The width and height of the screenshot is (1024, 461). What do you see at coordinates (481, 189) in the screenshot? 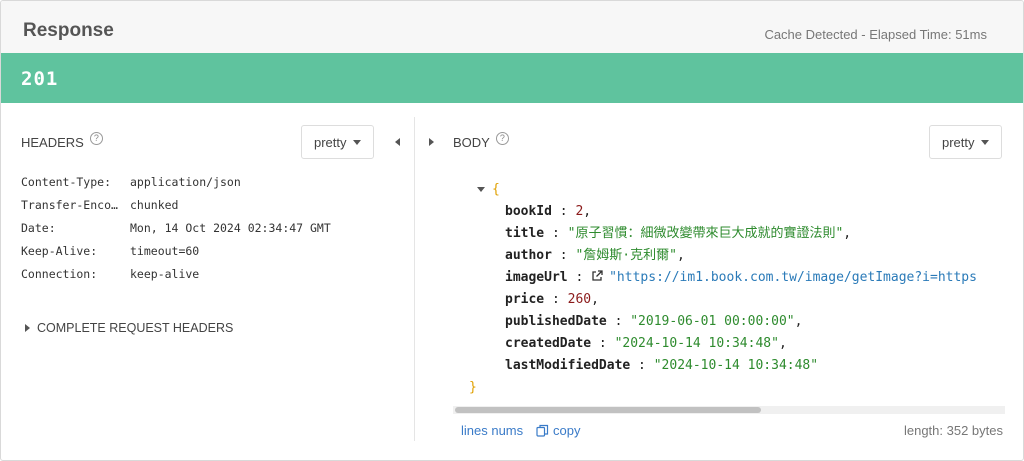
I see `fold-icon` at bounding box center [481, 189].